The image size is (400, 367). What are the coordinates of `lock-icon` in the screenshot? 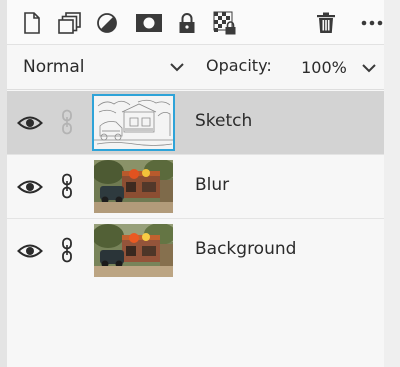 It's located at (187, 23).